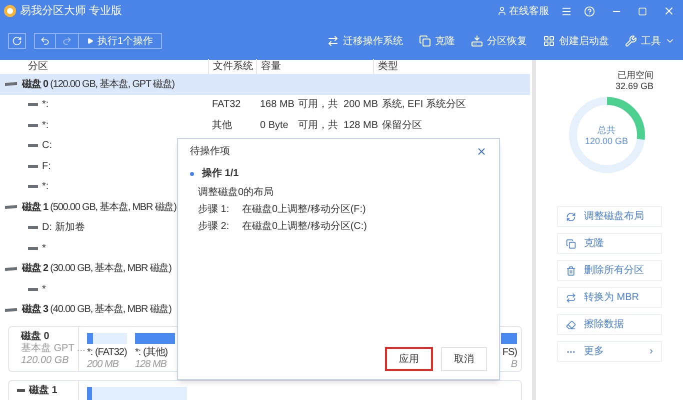  Describe the element at coordinates (107, 353) in the screenshot. I see `partition-label: *: (FAT32)` at that location.